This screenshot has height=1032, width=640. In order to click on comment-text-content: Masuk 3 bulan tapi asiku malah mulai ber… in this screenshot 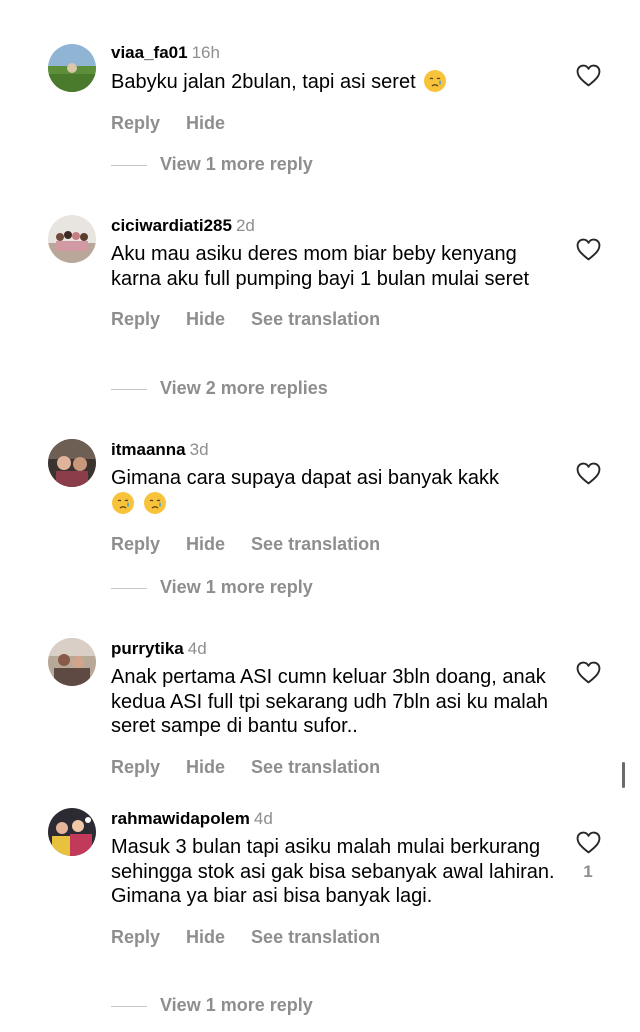, I will do `click(333, 871)`.